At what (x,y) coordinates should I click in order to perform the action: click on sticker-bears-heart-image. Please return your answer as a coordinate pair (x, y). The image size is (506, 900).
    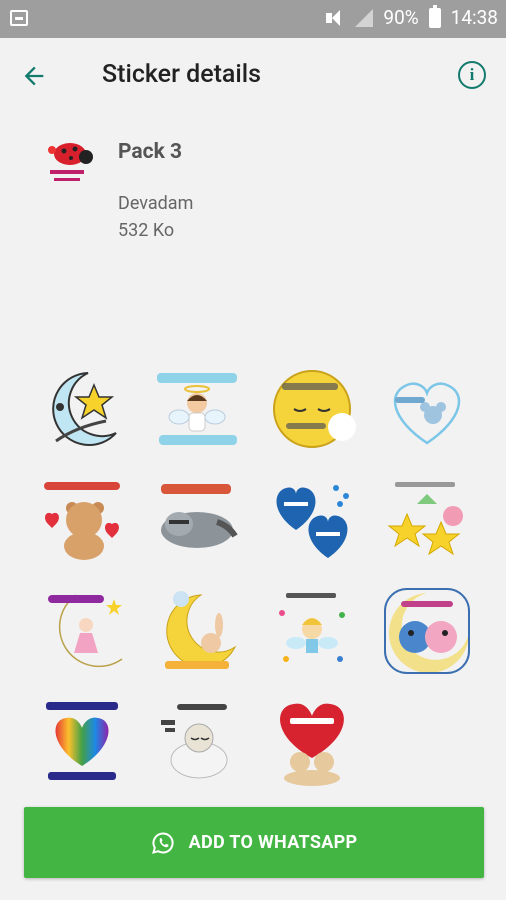
    Looking at the image, I should click on (311, 744).